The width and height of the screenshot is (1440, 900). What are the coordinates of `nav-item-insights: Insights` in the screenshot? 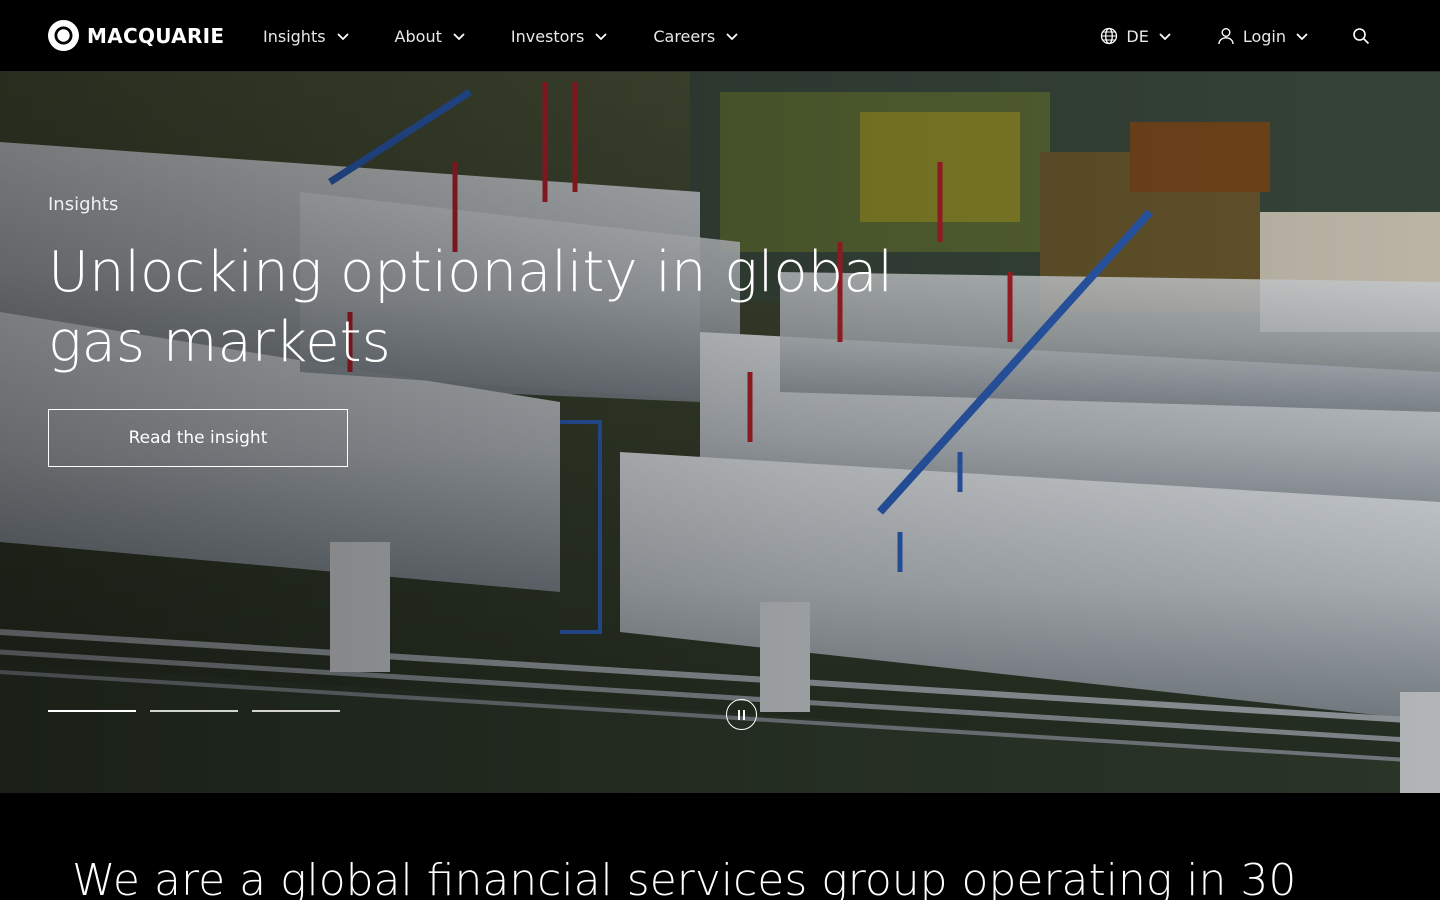 It's located at (307, 36).